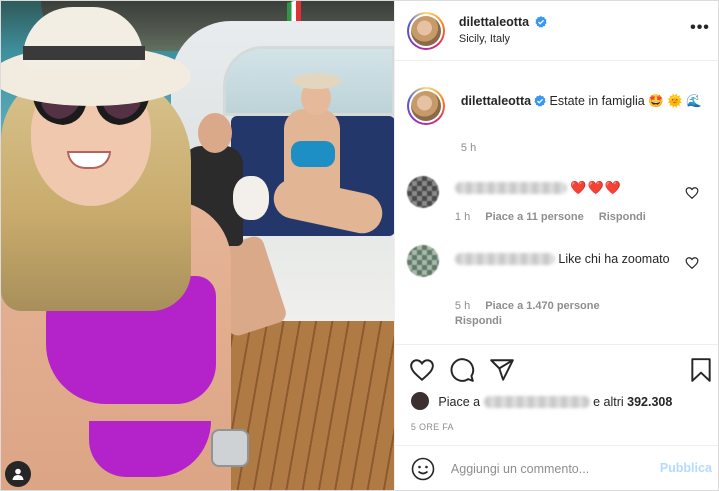 Image resolution: width=719 pixels, height=491 pixels. Describe the element at coordinates (701, 370) in the screenshot. I see `bookmark-icon` at that location.